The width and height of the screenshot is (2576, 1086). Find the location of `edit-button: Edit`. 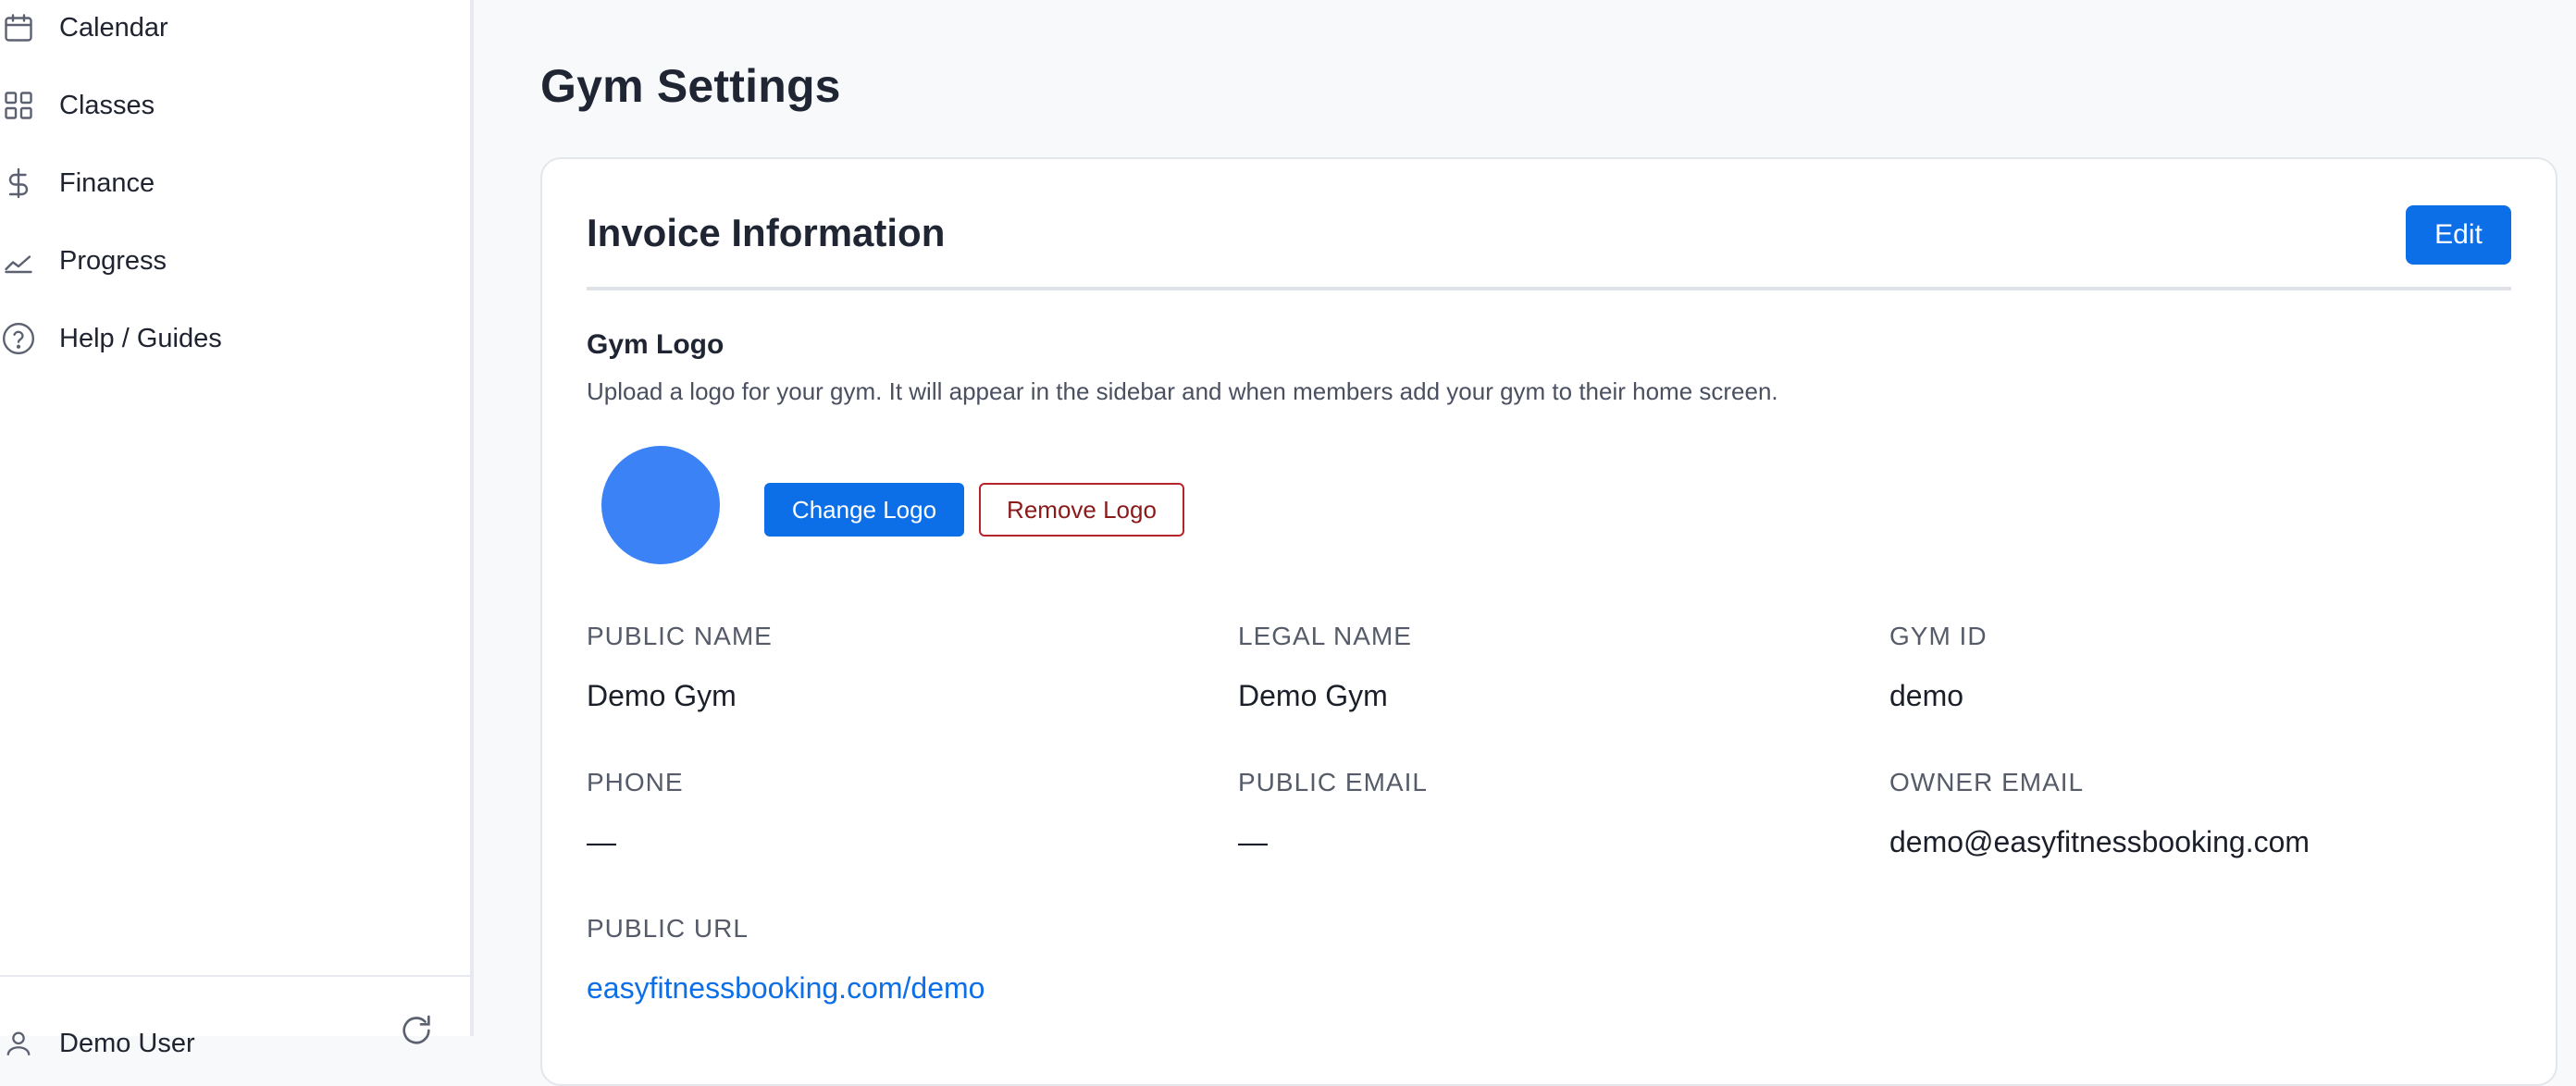

edit-button: Edit is located at coordinates (2458, 235).